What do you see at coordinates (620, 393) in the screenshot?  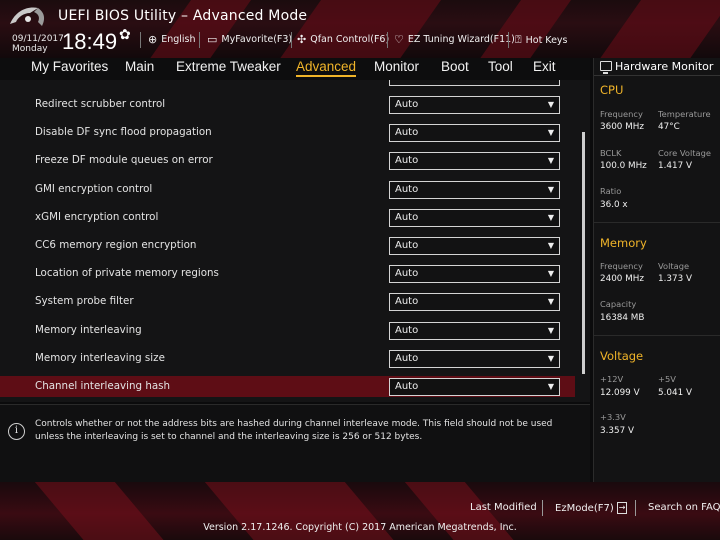 I see `v12-value: 12.099 V` at bounding box center [620, 393].